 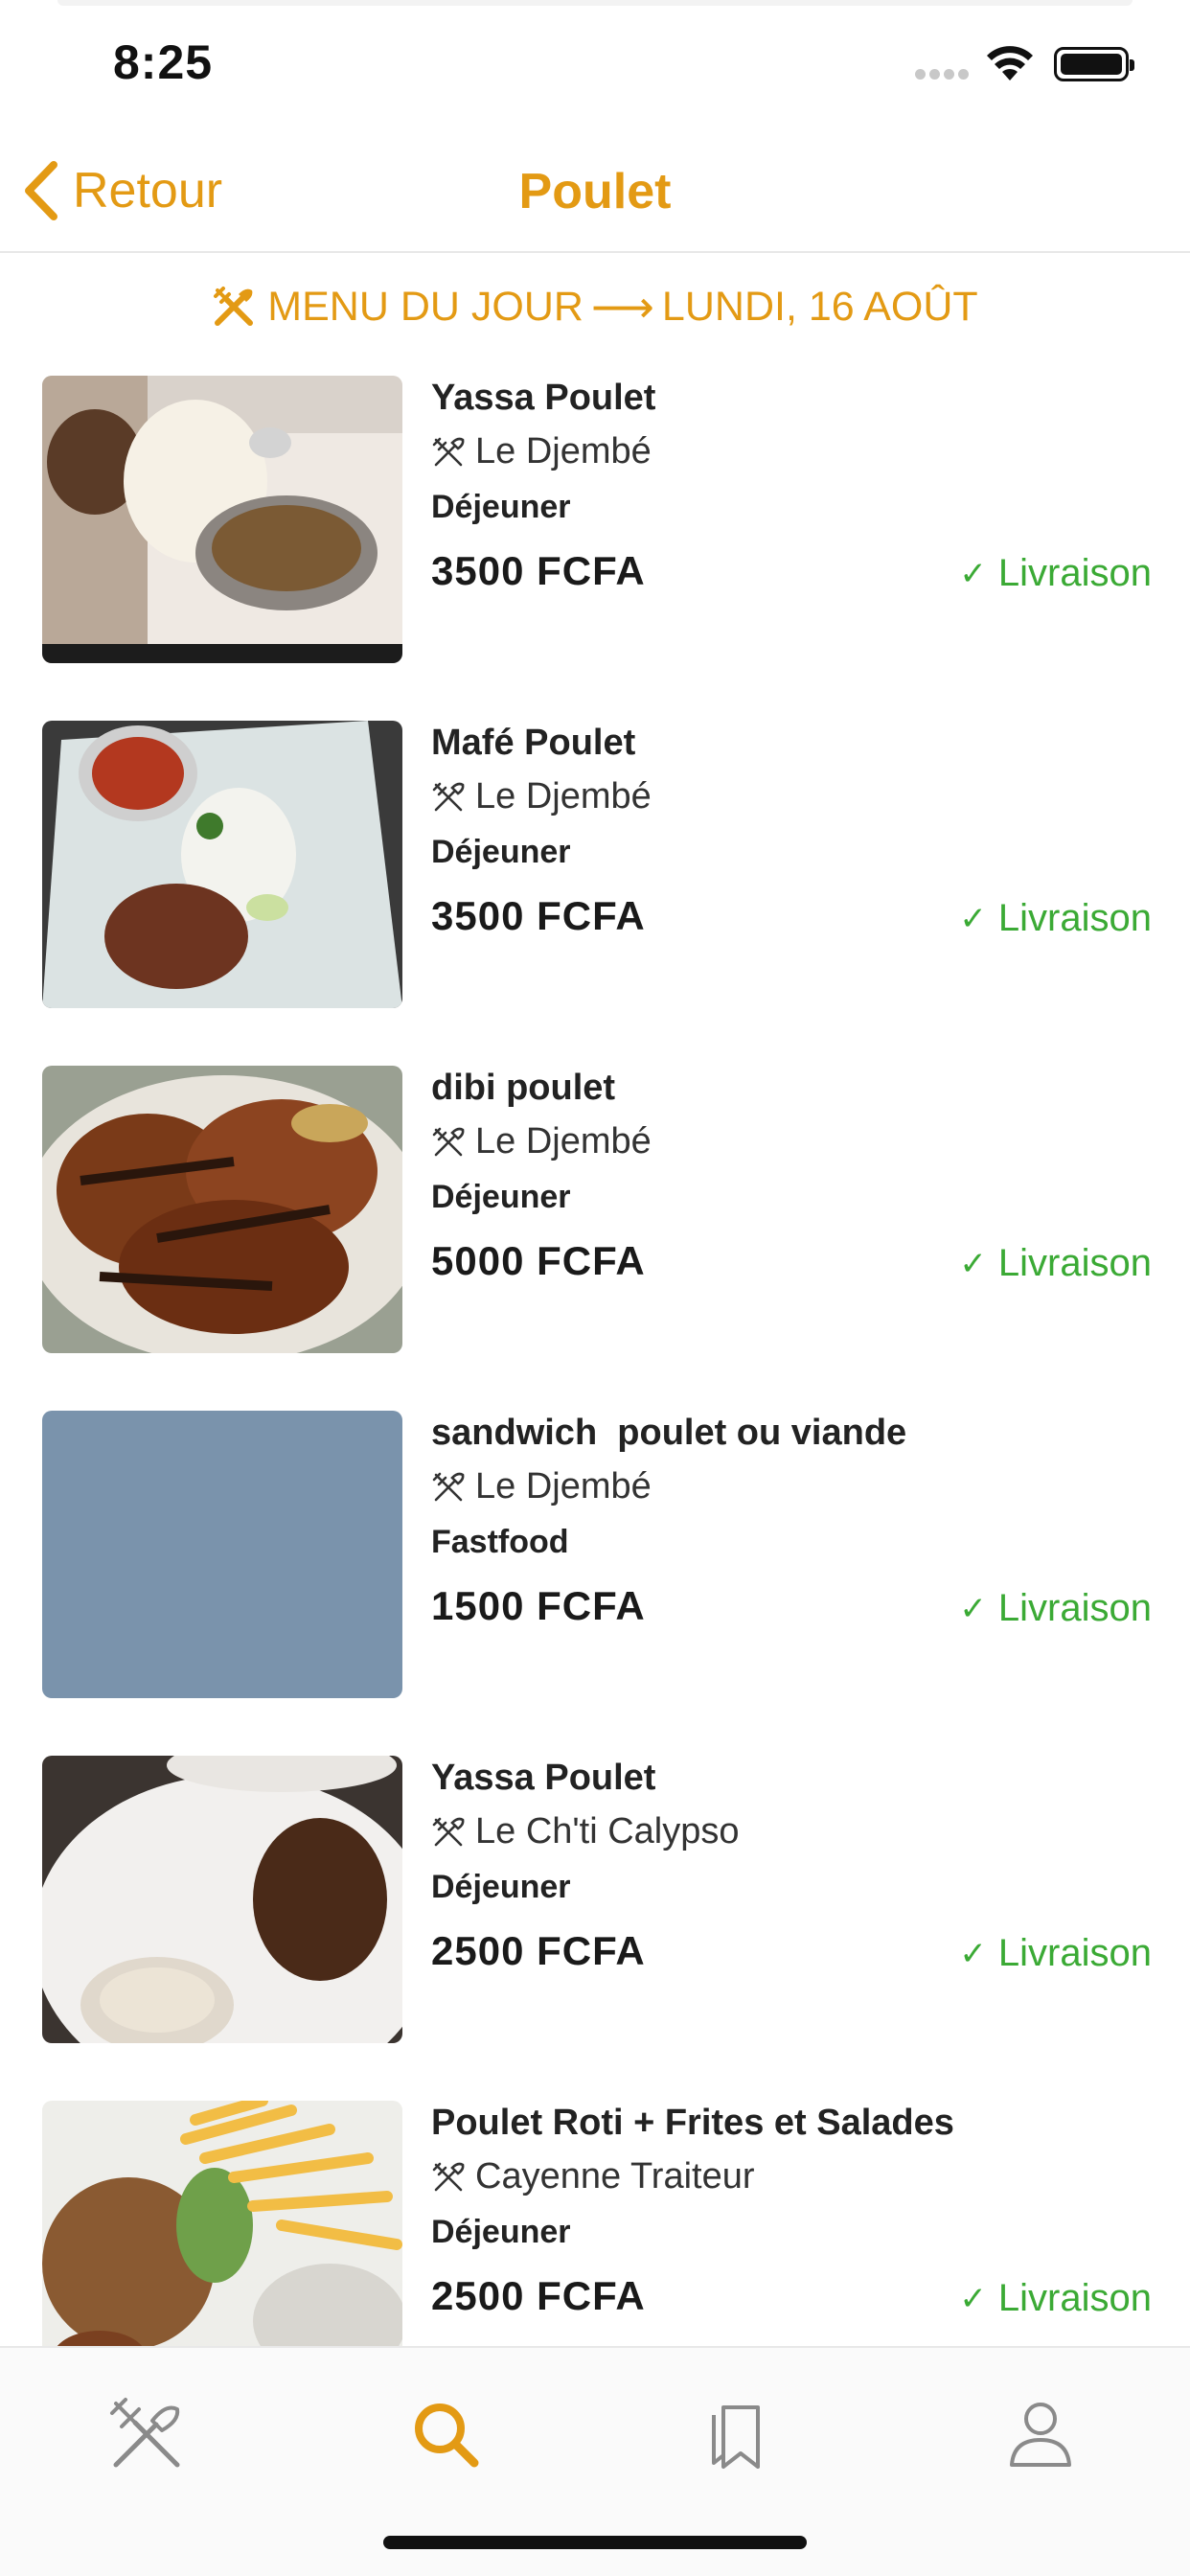 I want to click on profile-icon, so click(x=1040, y=2435).